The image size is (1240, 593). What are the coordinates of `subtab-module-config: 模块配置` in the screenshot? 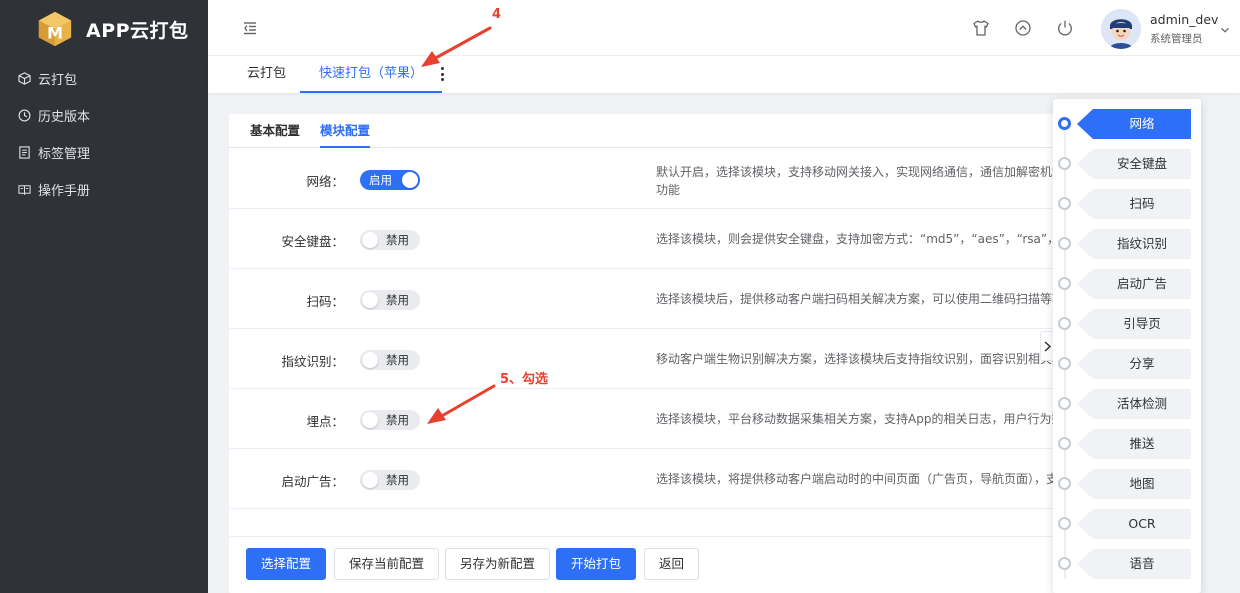 It's located at (345, 131).